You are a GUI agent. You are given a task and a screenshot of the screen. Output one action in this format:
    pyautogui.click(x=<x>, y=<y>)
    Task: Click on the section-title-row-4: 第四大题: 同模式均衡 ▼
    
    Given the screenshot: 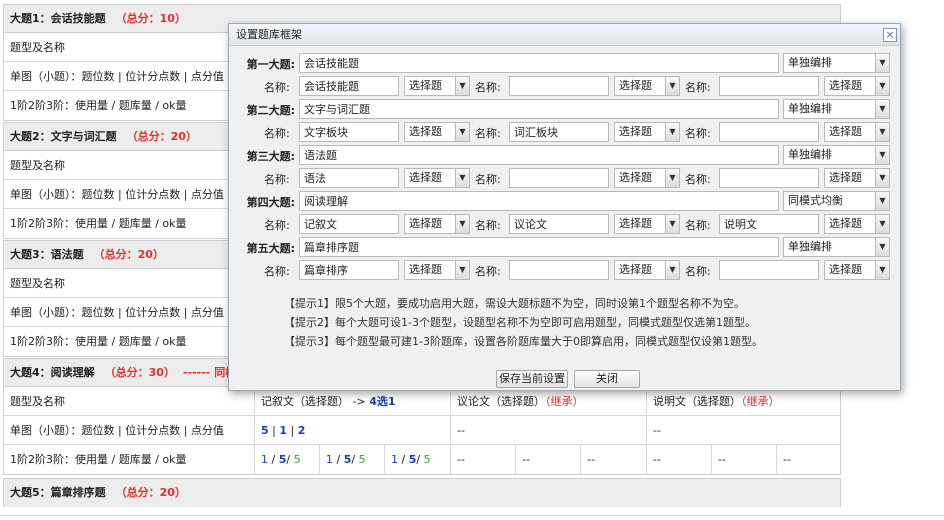 What is the action you would take?
    pyautogui.click(x=565, y=202)
    